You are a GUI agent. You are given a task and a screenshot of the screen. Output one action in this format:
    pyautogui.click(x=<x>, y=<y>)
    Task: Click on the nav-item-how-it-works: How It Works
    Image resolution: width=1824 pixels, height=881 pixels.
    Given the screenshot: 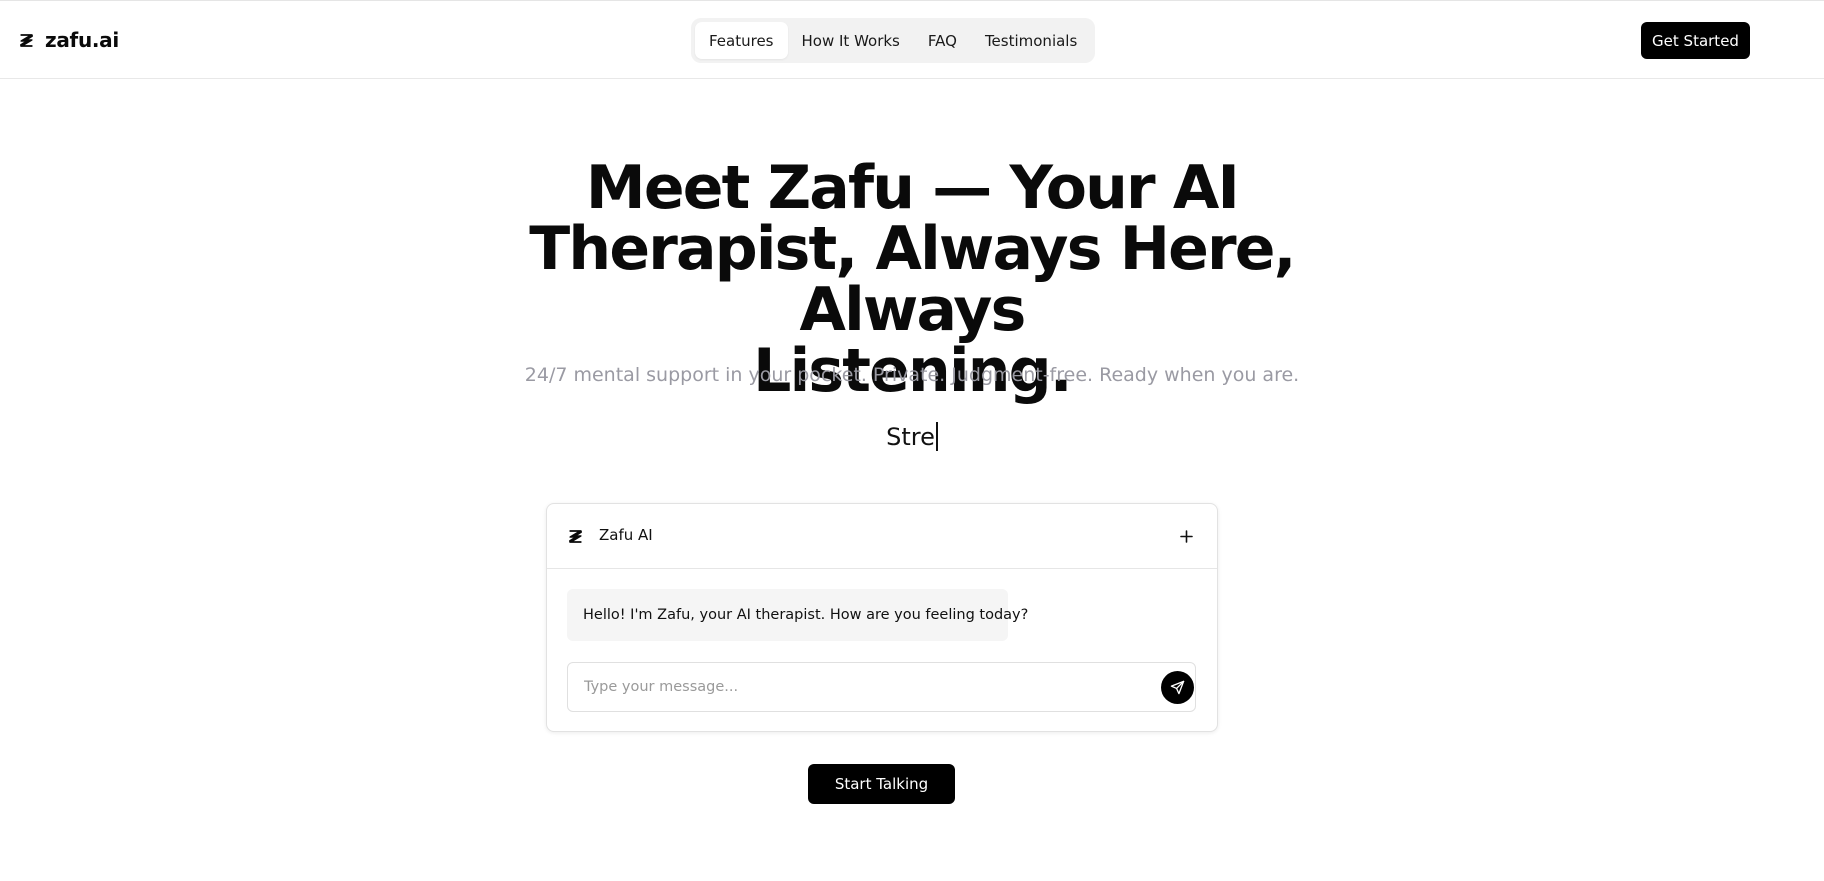 What is the action you would take?
    pyautogui.click(x=851, y=40)
    